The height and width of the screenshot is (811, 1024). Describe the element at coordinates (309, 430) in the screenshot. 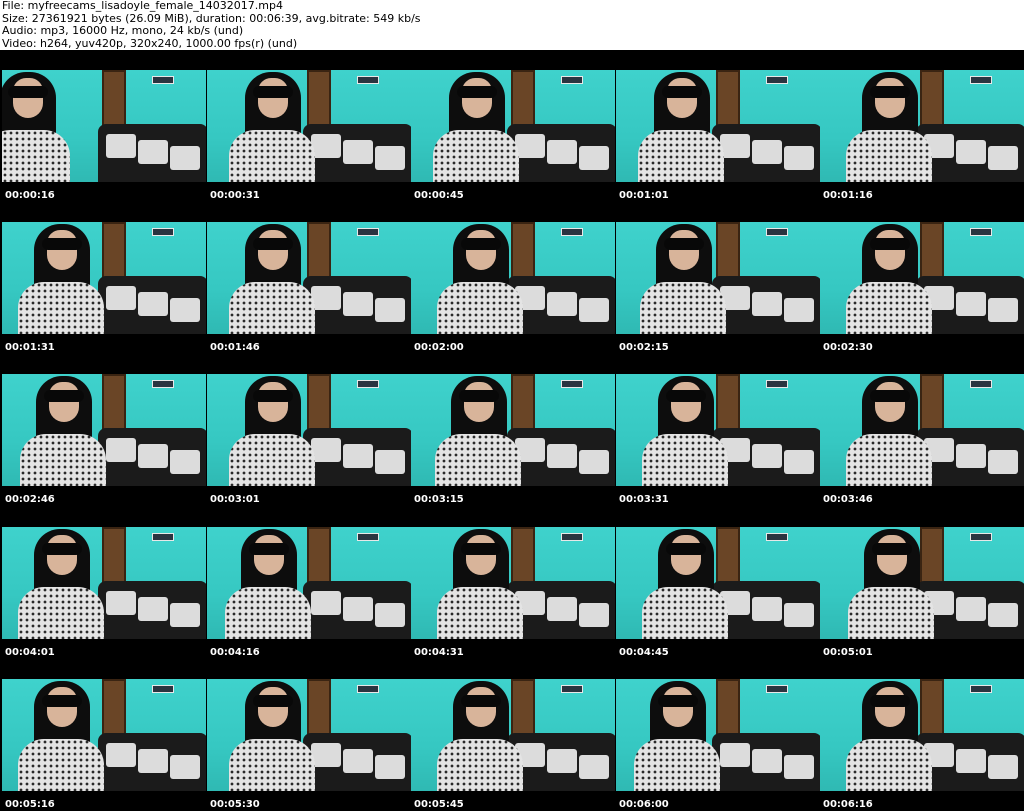

I see `thumbnail-cell: 00:03:01` at that location.